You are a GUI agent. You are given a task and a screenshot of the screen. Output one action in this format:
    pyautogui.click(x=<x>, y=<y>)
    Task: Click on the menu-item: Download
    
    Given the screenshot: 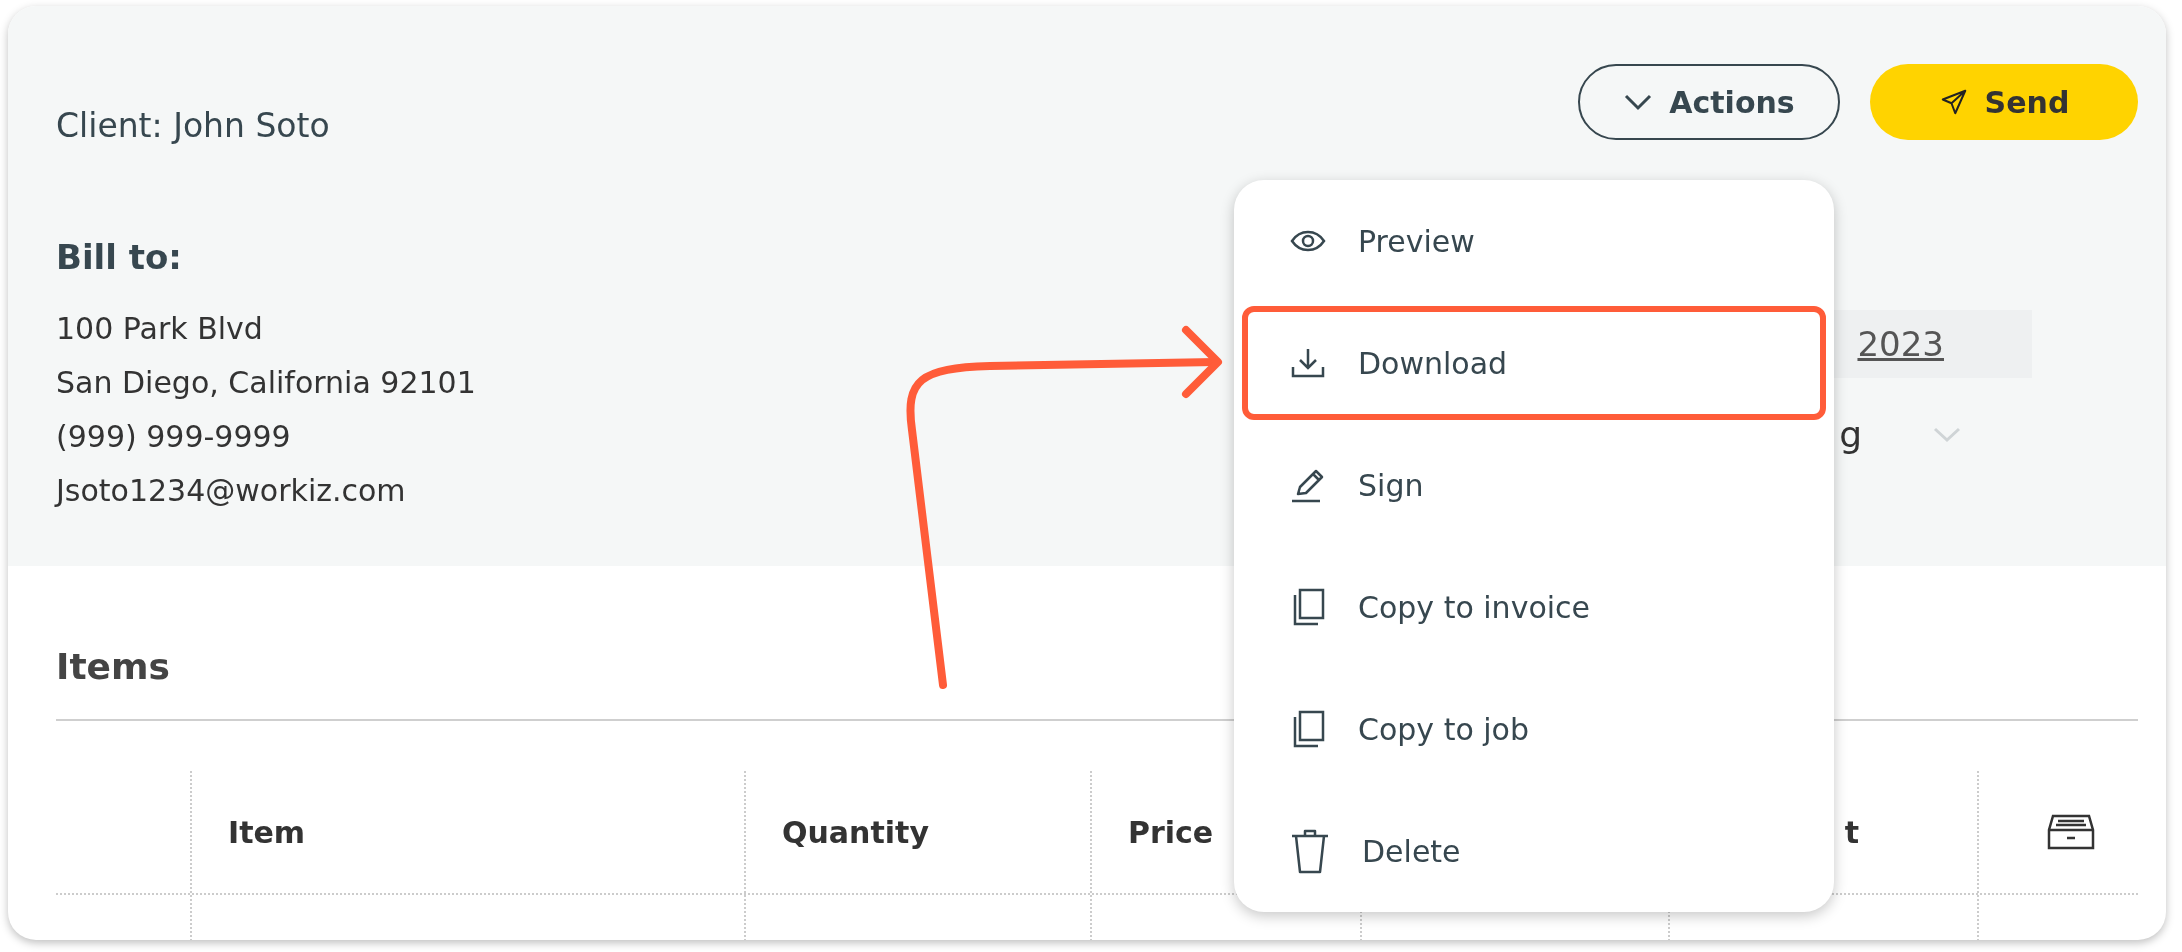 What is the action you would take?
    pyautogui.click(x=1534, y=363)
    